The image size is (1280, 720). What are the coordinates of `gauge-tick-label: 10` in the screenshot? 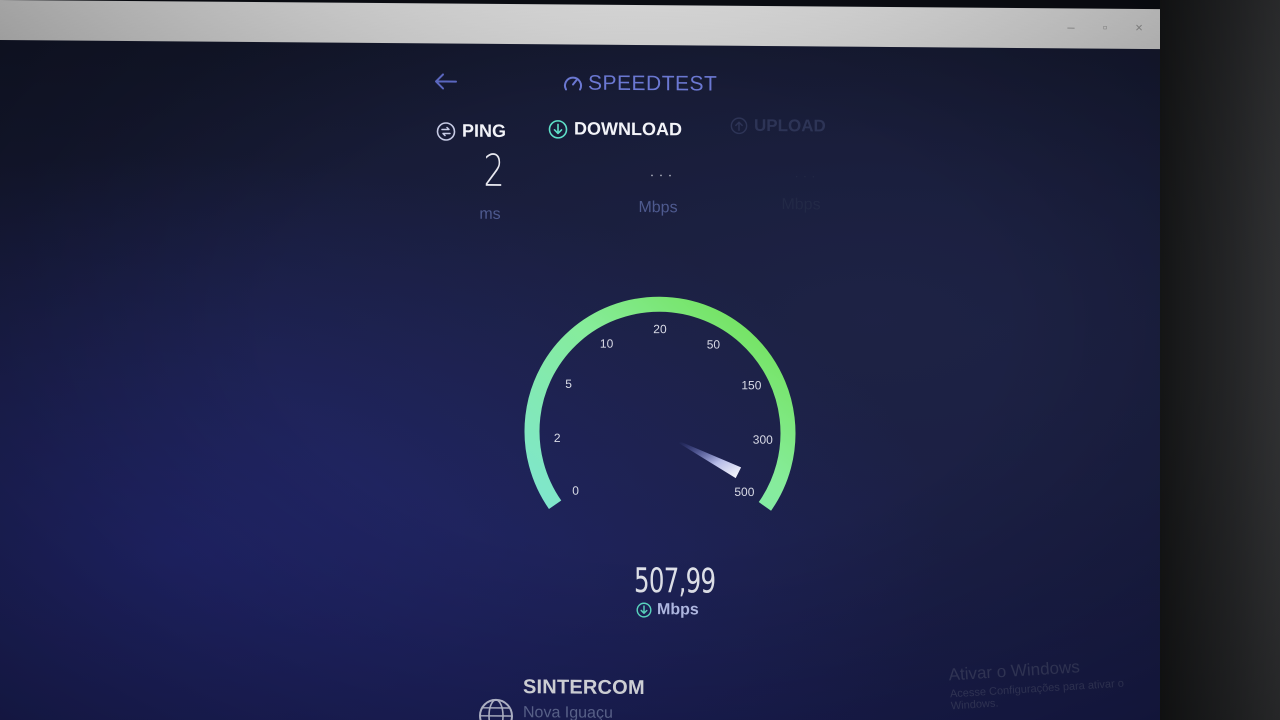 It's located at (607, 344).